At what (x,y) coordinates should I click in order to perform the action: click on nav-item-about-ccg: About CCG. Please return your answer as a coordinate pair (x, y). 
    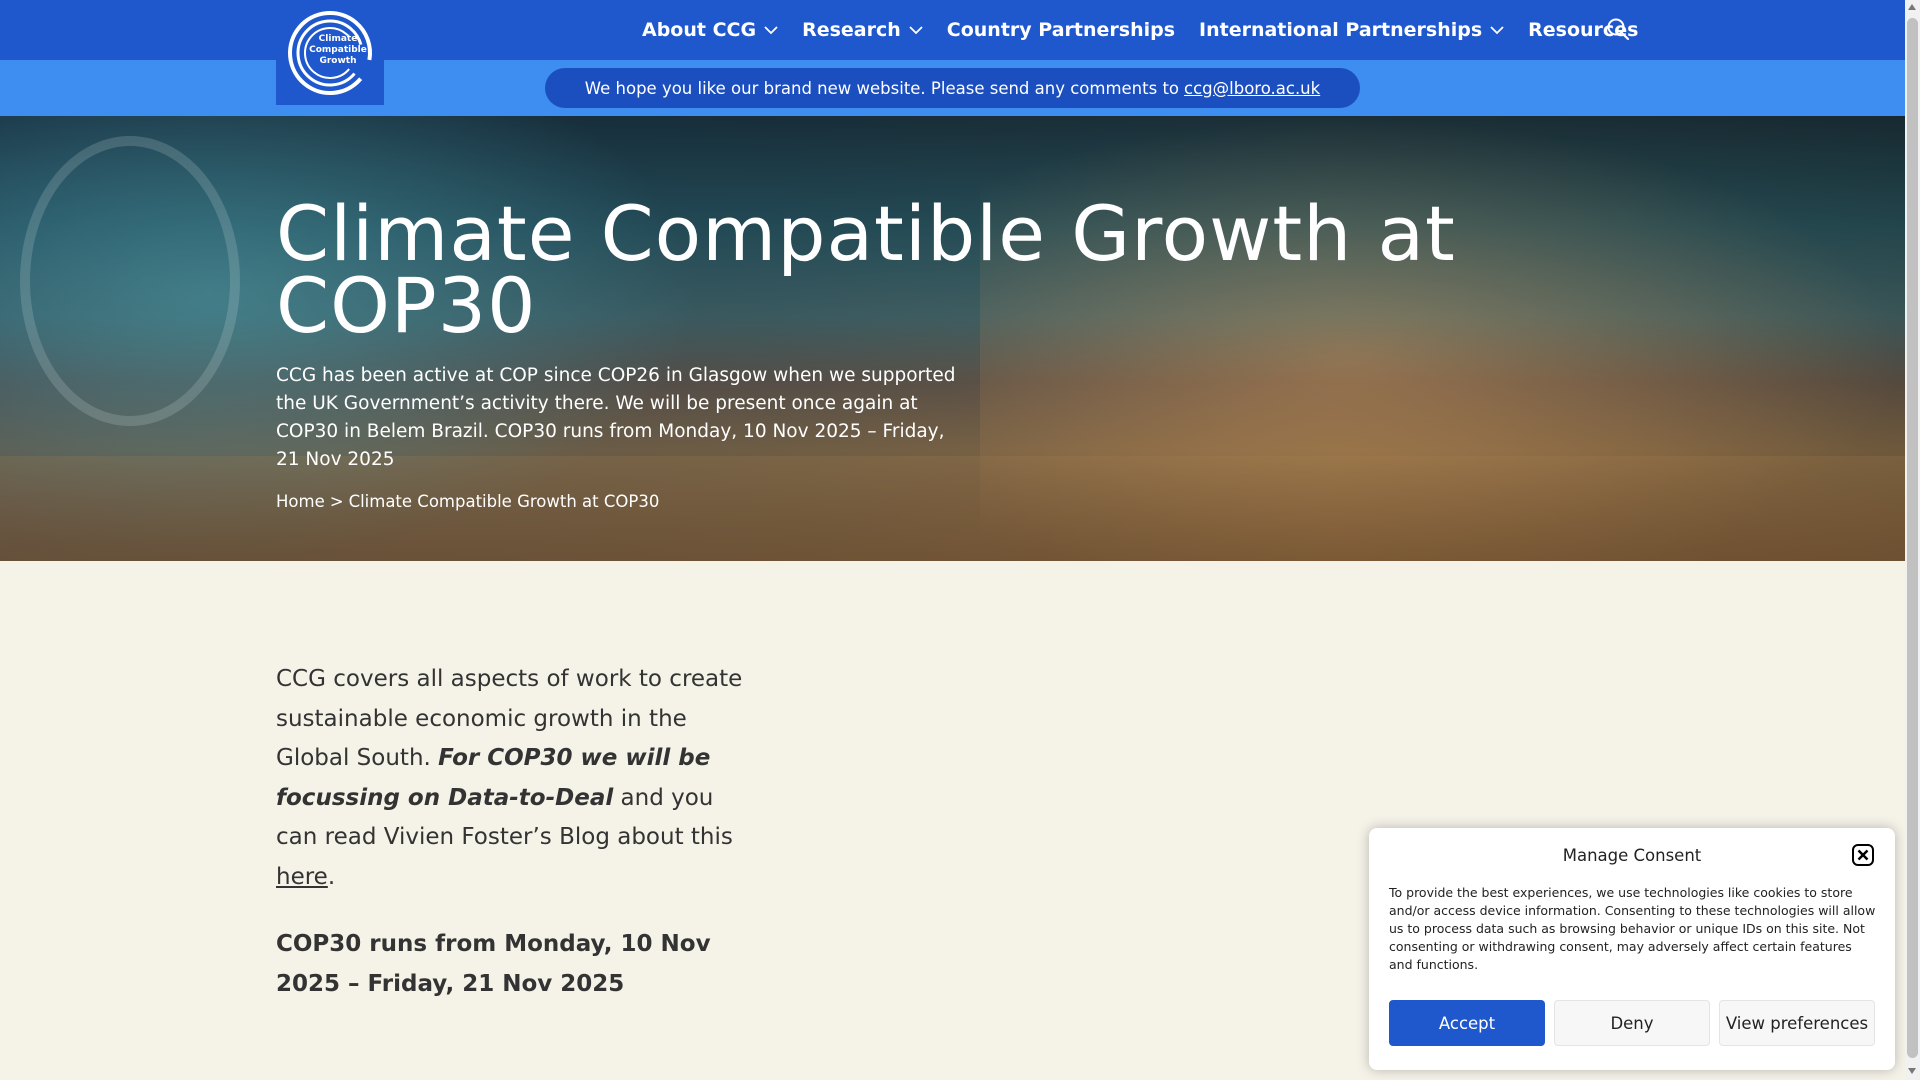
    Looking at the image, I should click on (710, 30).